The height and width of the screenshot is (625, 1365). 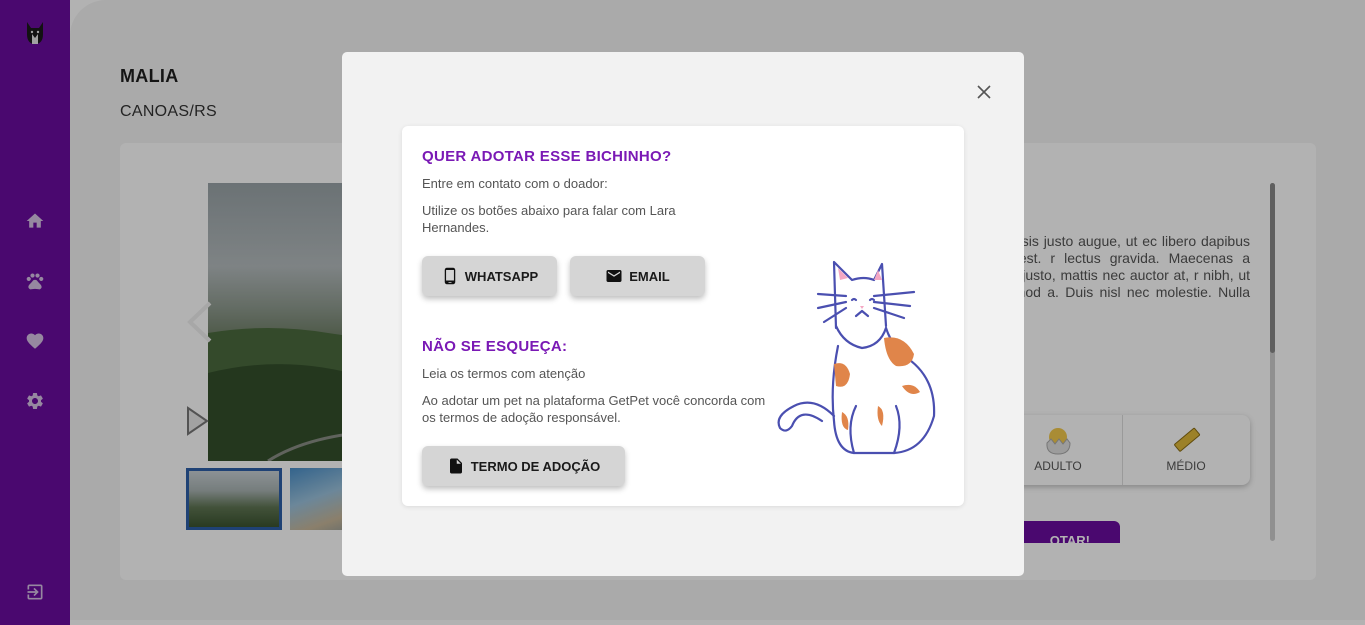 What do you see at coordinates (547, 156) in the screenshot?
I see `adopt-title: QUER ADOTAR ESSE BICHINHO?` at bounding box center [547, 156].